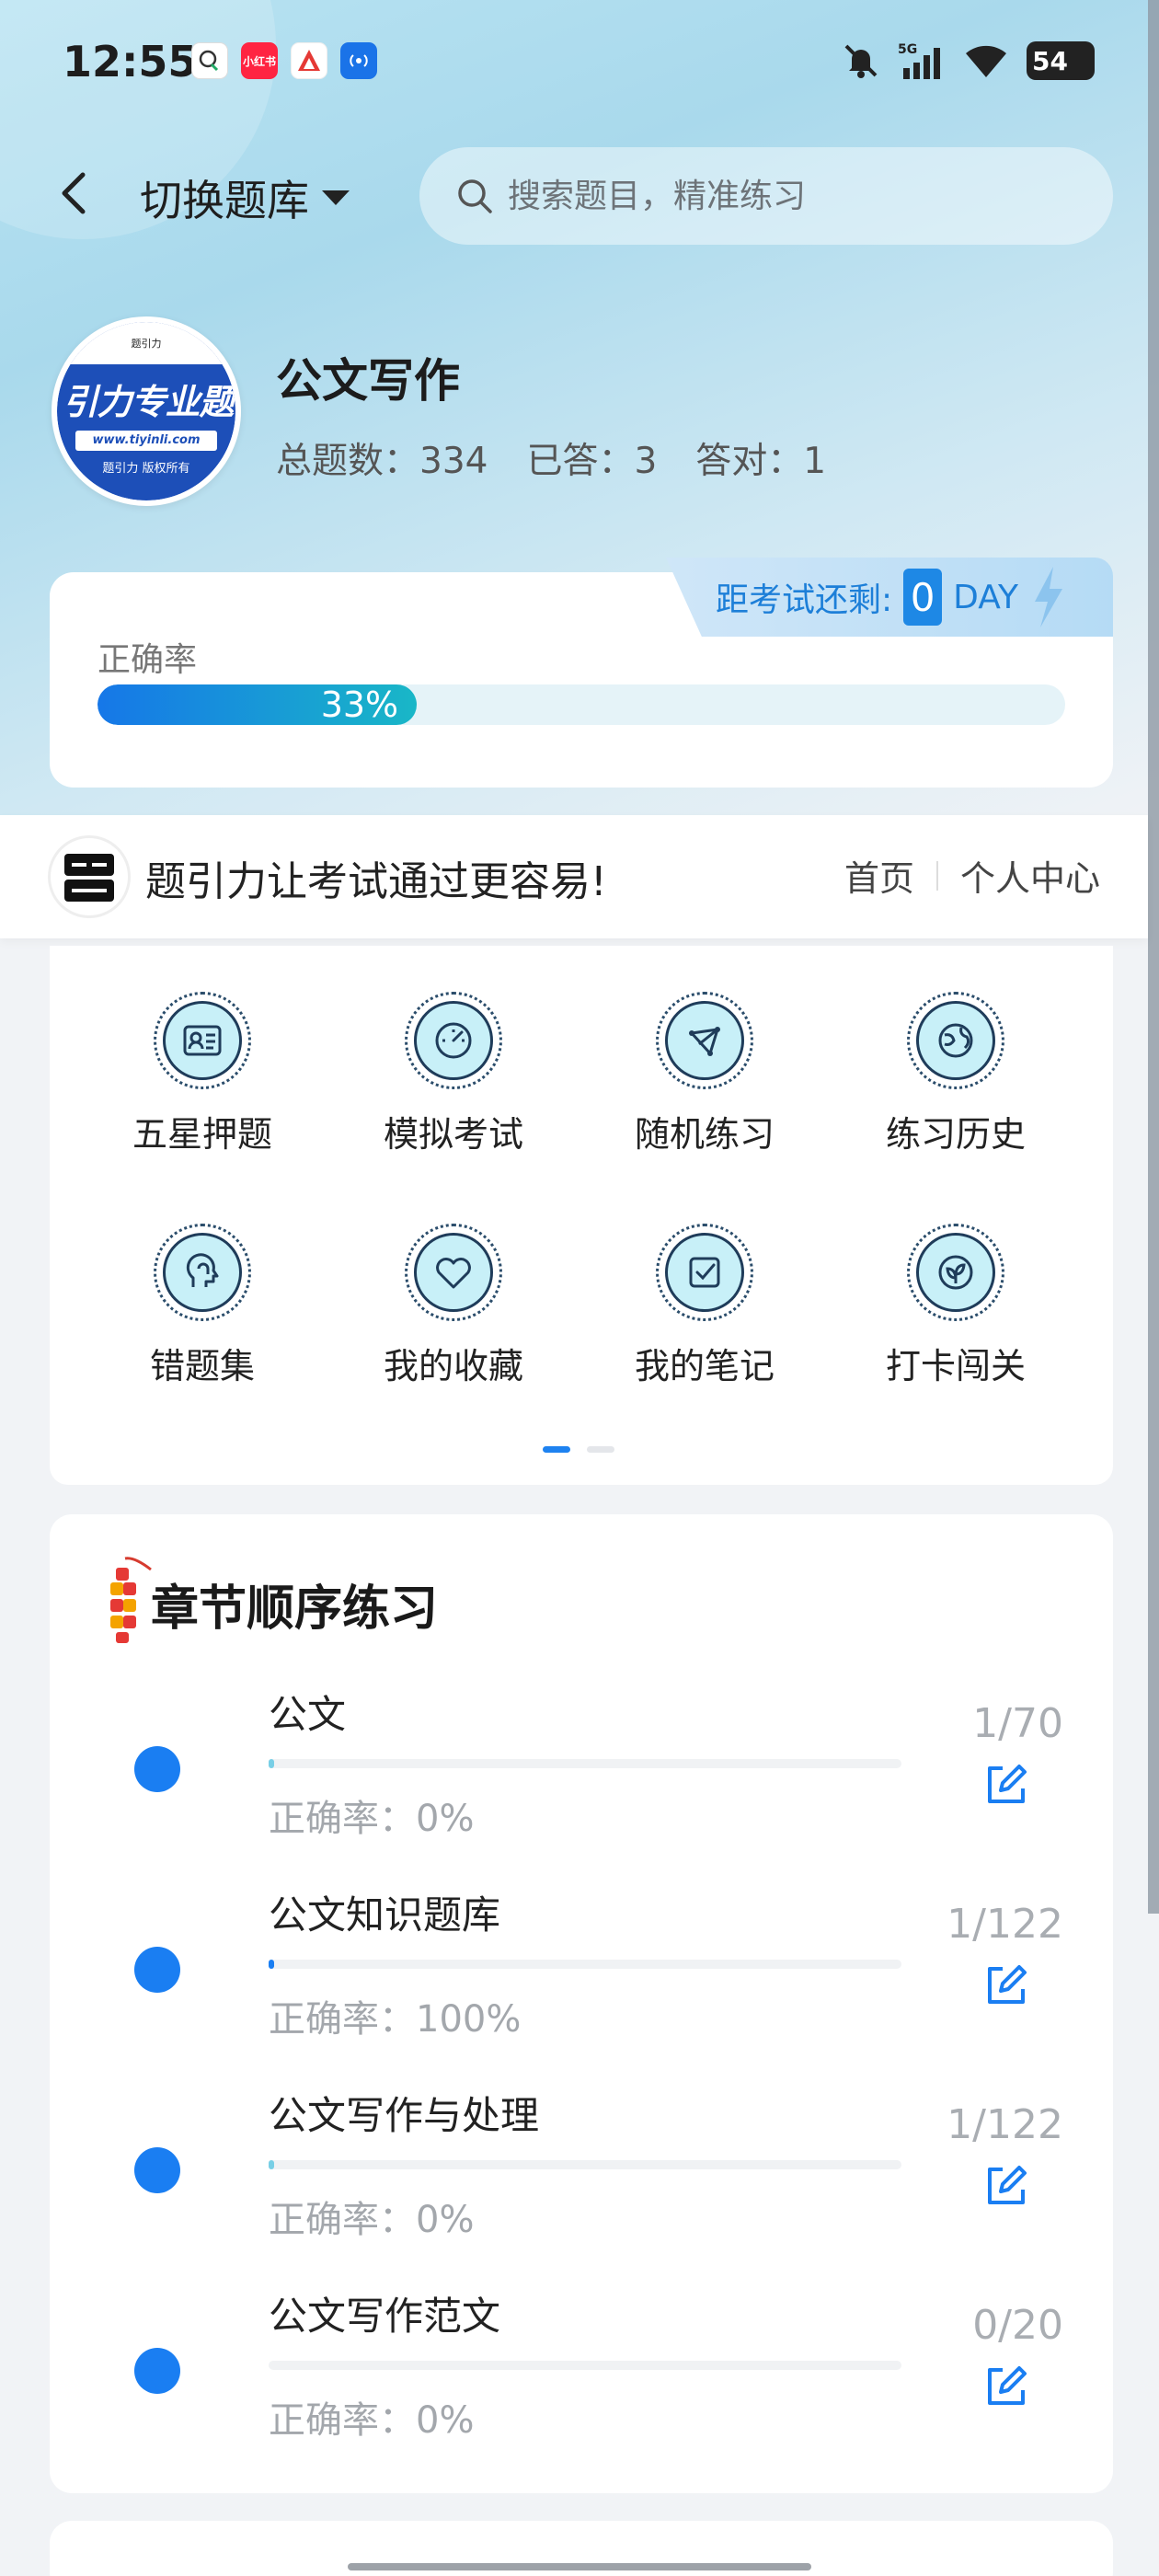 The width and height of the screenshot is (1159, 2576). I want to click on menu-item-five-star: 五星押题, so click(202, 1074).